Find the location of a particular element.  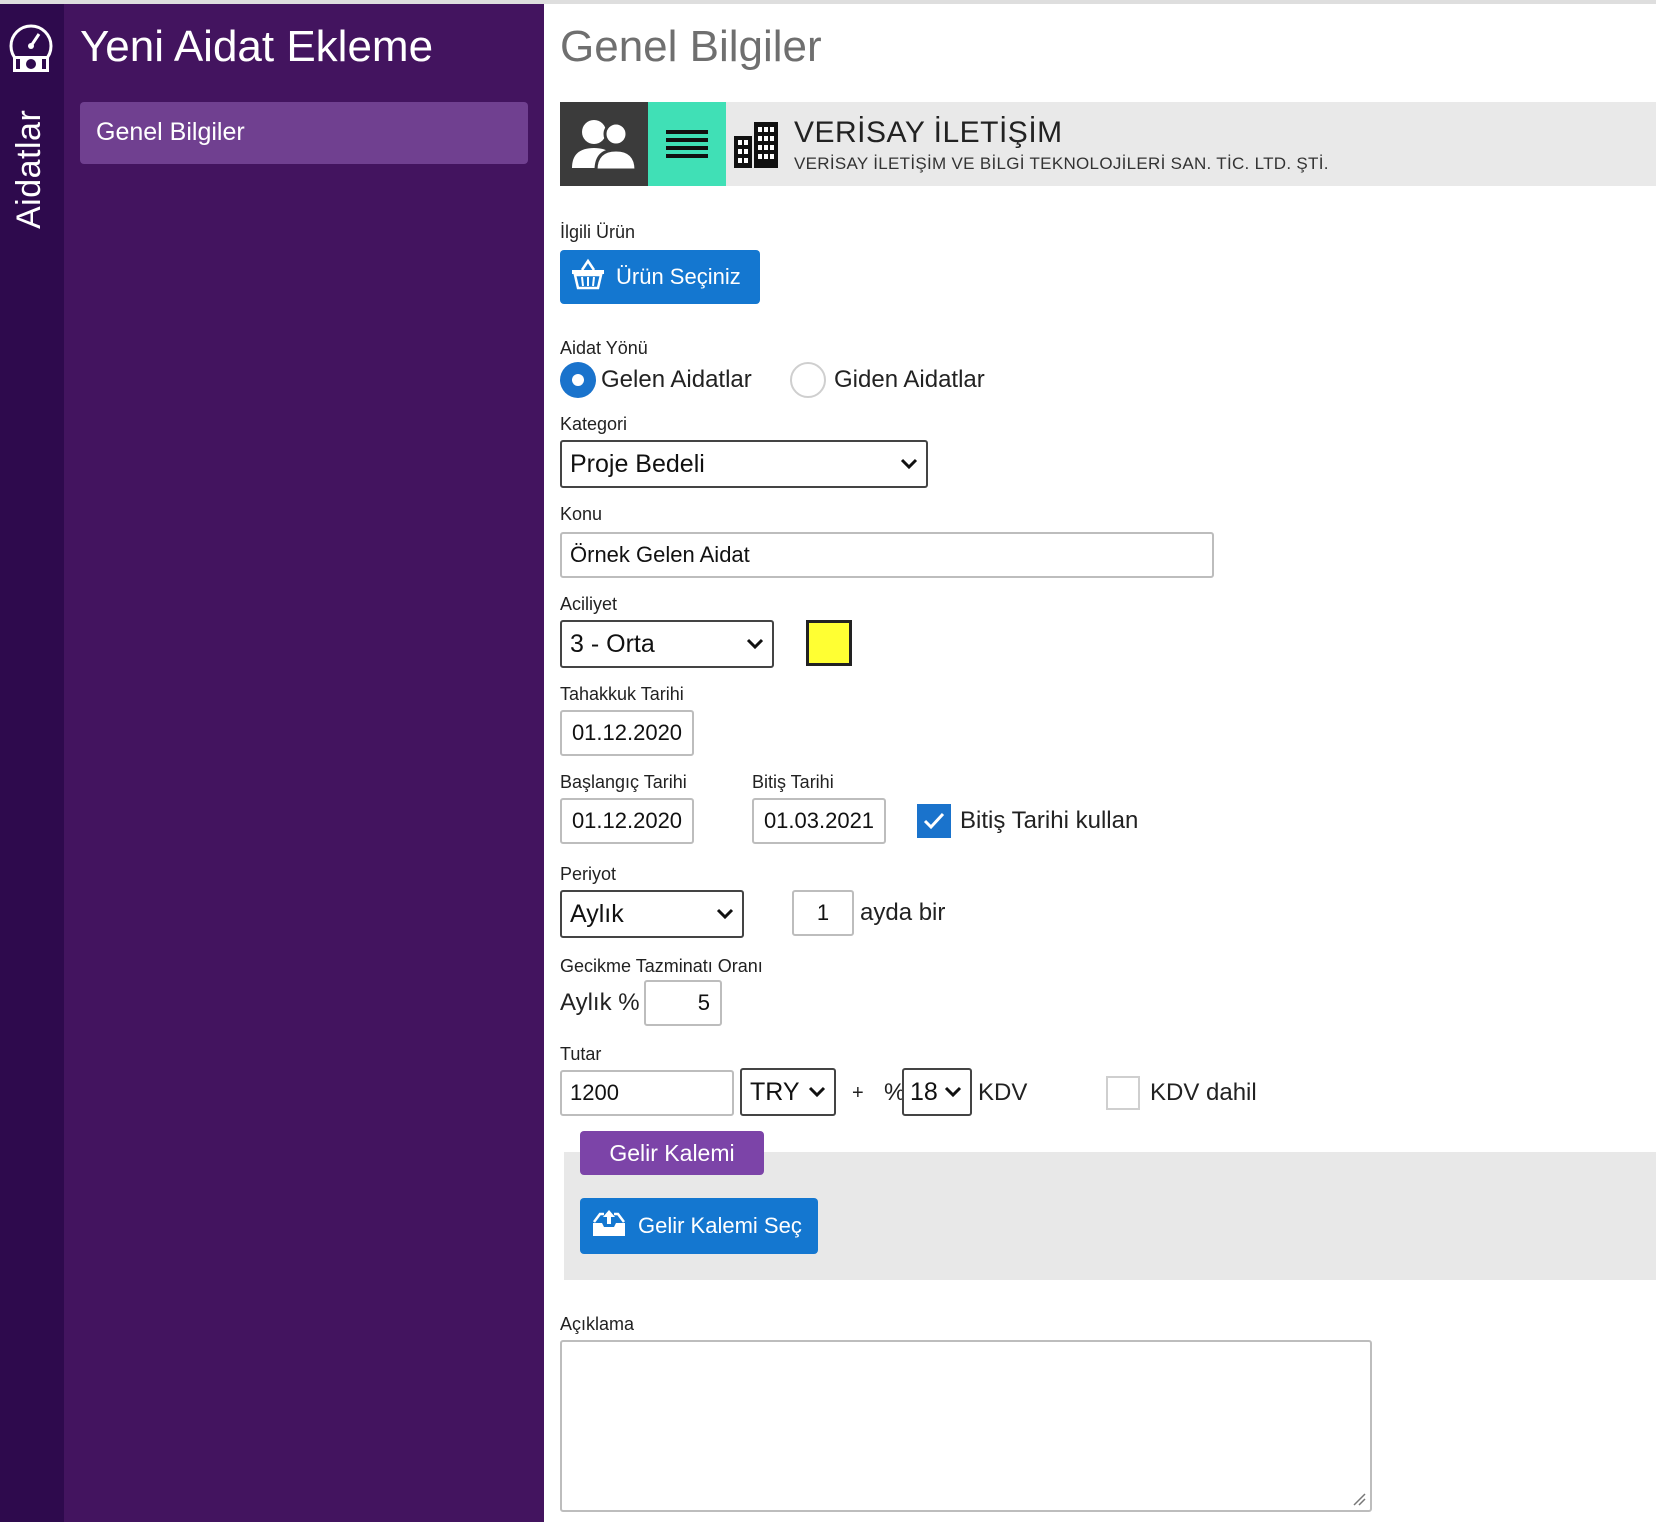

currency-select: TRY is located at coordinates (788, 1092).